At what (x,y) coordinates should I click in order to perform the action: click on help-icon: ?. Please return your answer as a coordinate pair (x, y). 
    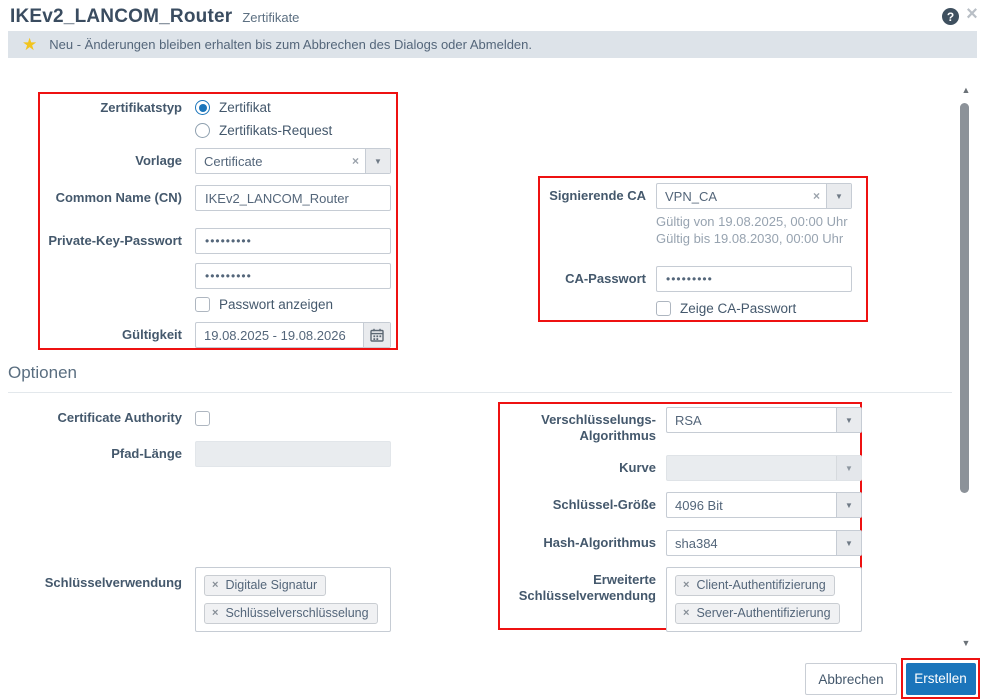
    Looking at the image, I should click on (950, 16).